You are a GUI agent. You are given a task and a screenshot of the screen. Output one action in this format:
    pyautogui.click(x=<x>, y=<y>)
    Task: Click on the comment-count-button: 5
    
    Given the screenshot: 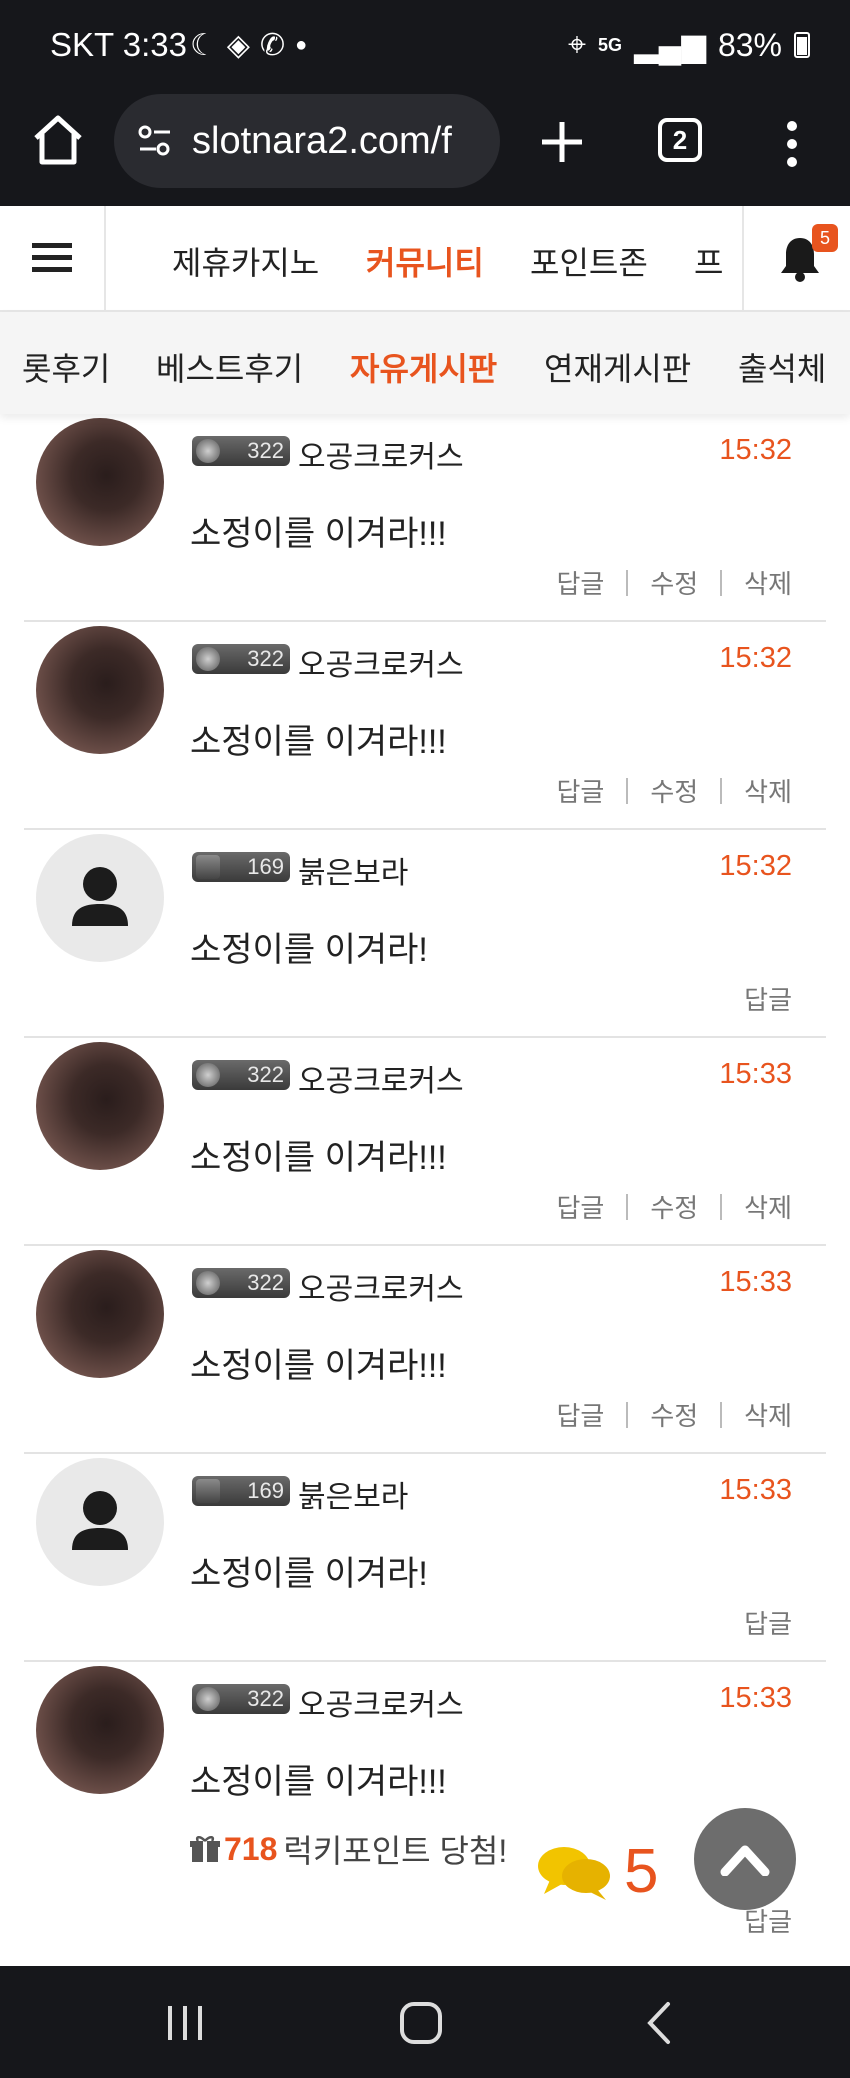 What is the action you would take?
    pyautogui.click(x=597, y=1871)
    